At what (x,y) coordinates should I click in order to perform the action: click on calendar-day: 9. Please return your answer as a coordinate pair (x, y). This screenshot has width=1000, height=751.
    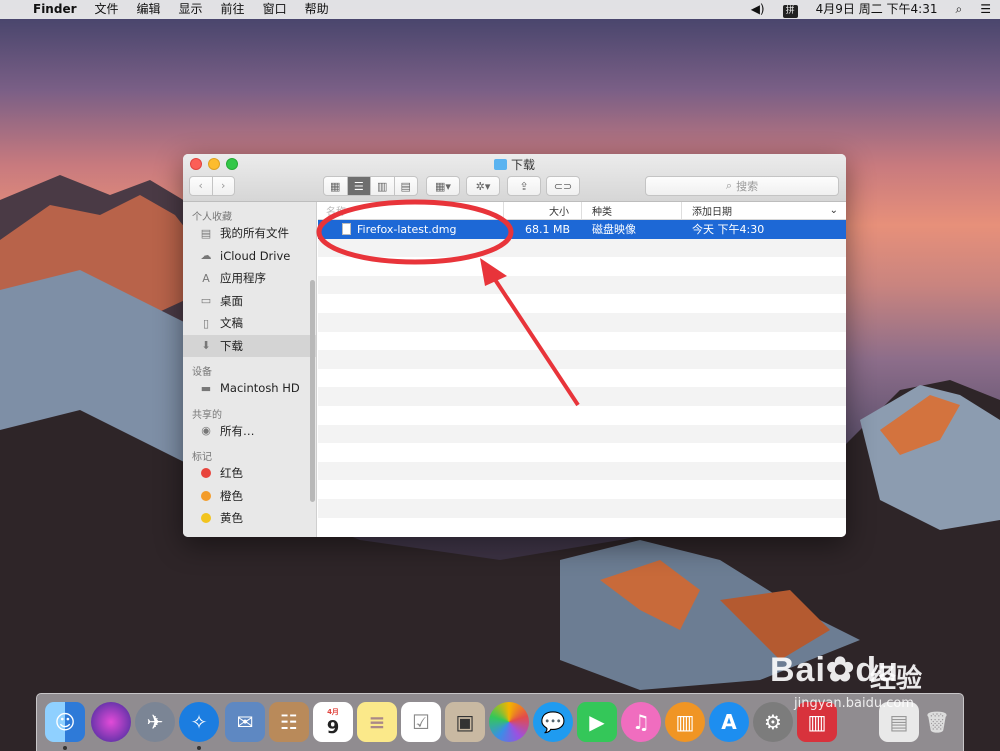
    Looking at the image, I should click on (333, 727).